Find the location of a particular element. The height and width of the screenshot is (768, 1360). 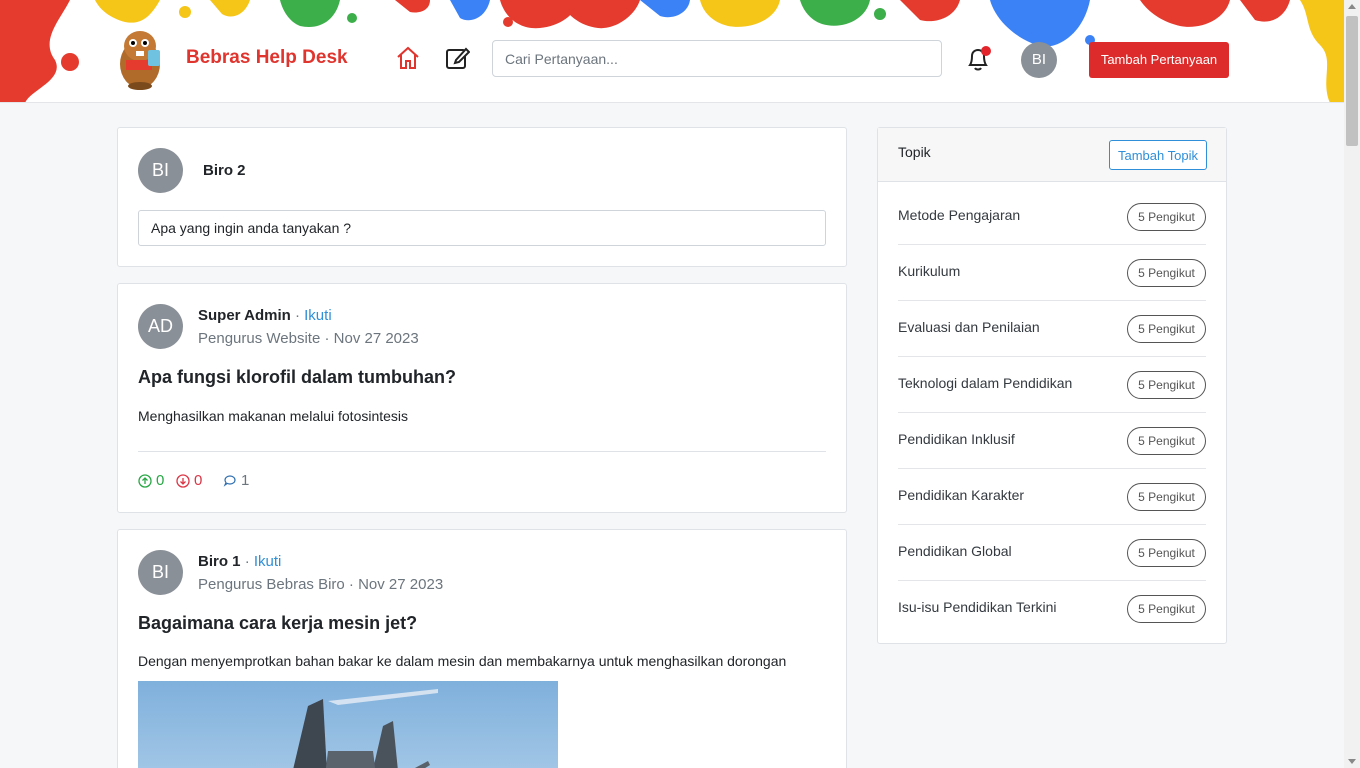

topic-item: Evaluasi dan Penilaian 5 Pengikut is located at coordinates (1052, 329).